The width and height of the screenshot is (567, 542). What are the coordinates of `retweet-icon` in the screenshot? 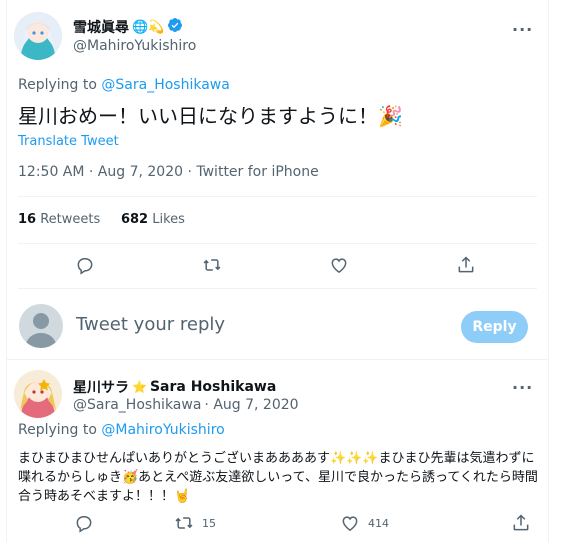 It's located at (212, 265).